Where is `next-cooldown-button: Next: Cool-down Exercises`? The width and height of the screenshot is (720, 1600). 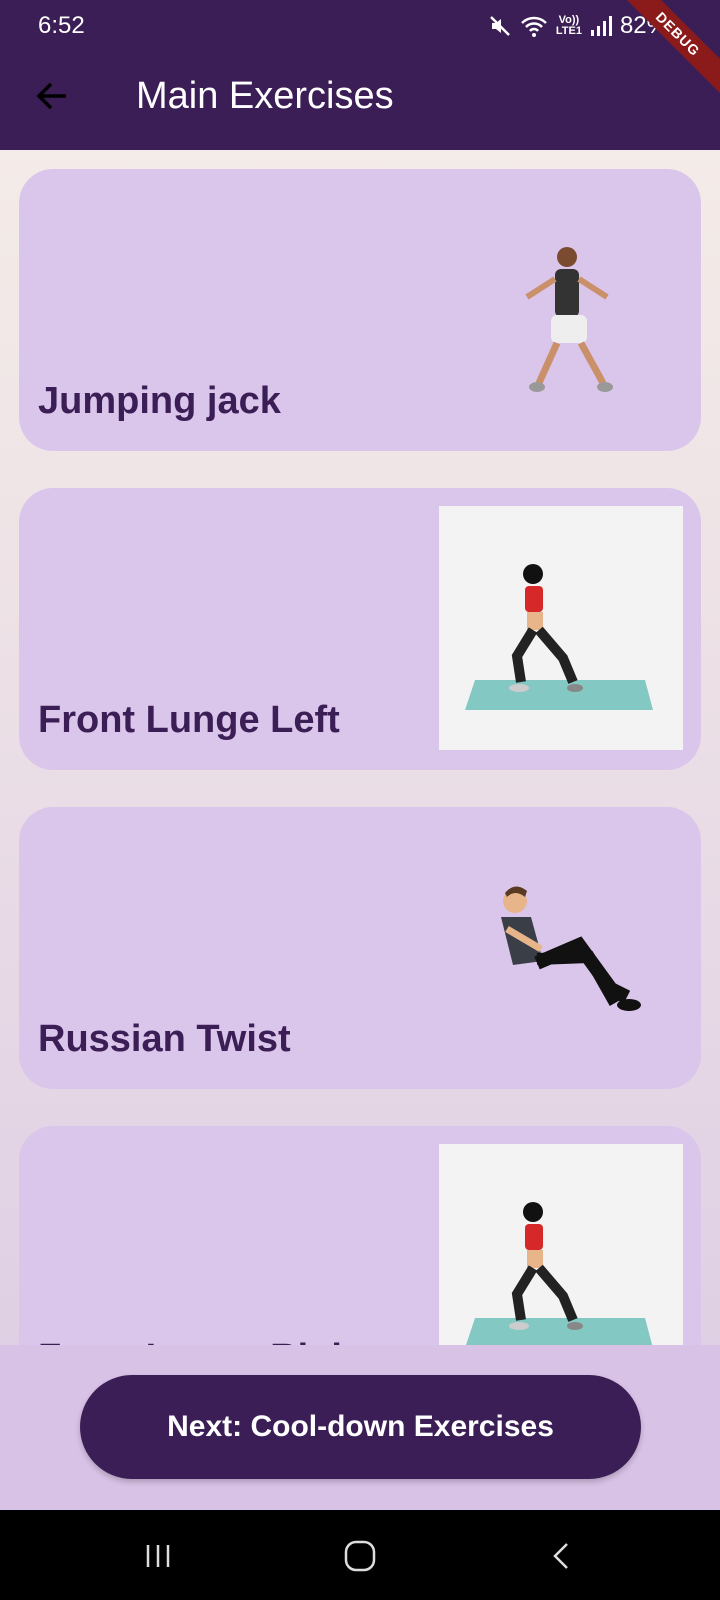
next-cooldown-button: Next: Cool-down Exercises is located at coordinates (360, 1427).